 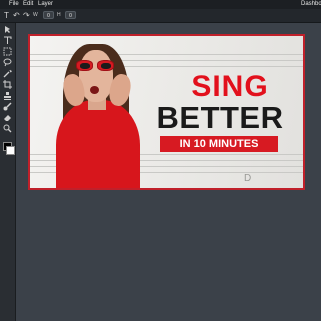 What do you see at coordinates (230, 86) in the screenshot?
I see `headline-sing: SING` at bounding box center [230, 86].